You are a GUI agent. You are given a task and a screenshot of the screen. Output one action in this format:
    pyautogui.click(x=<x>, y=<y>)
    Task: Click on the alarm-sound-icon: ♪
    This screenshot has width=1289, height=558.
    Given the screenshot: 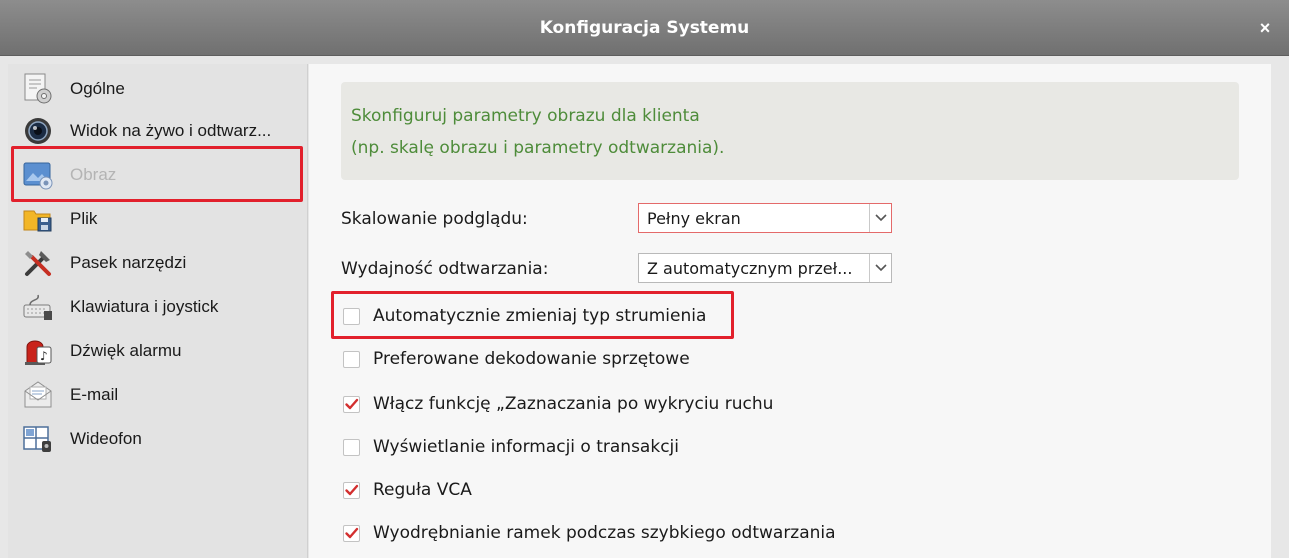 What is the action you would take?
    pyautogui.click(x=38, y=351)
    